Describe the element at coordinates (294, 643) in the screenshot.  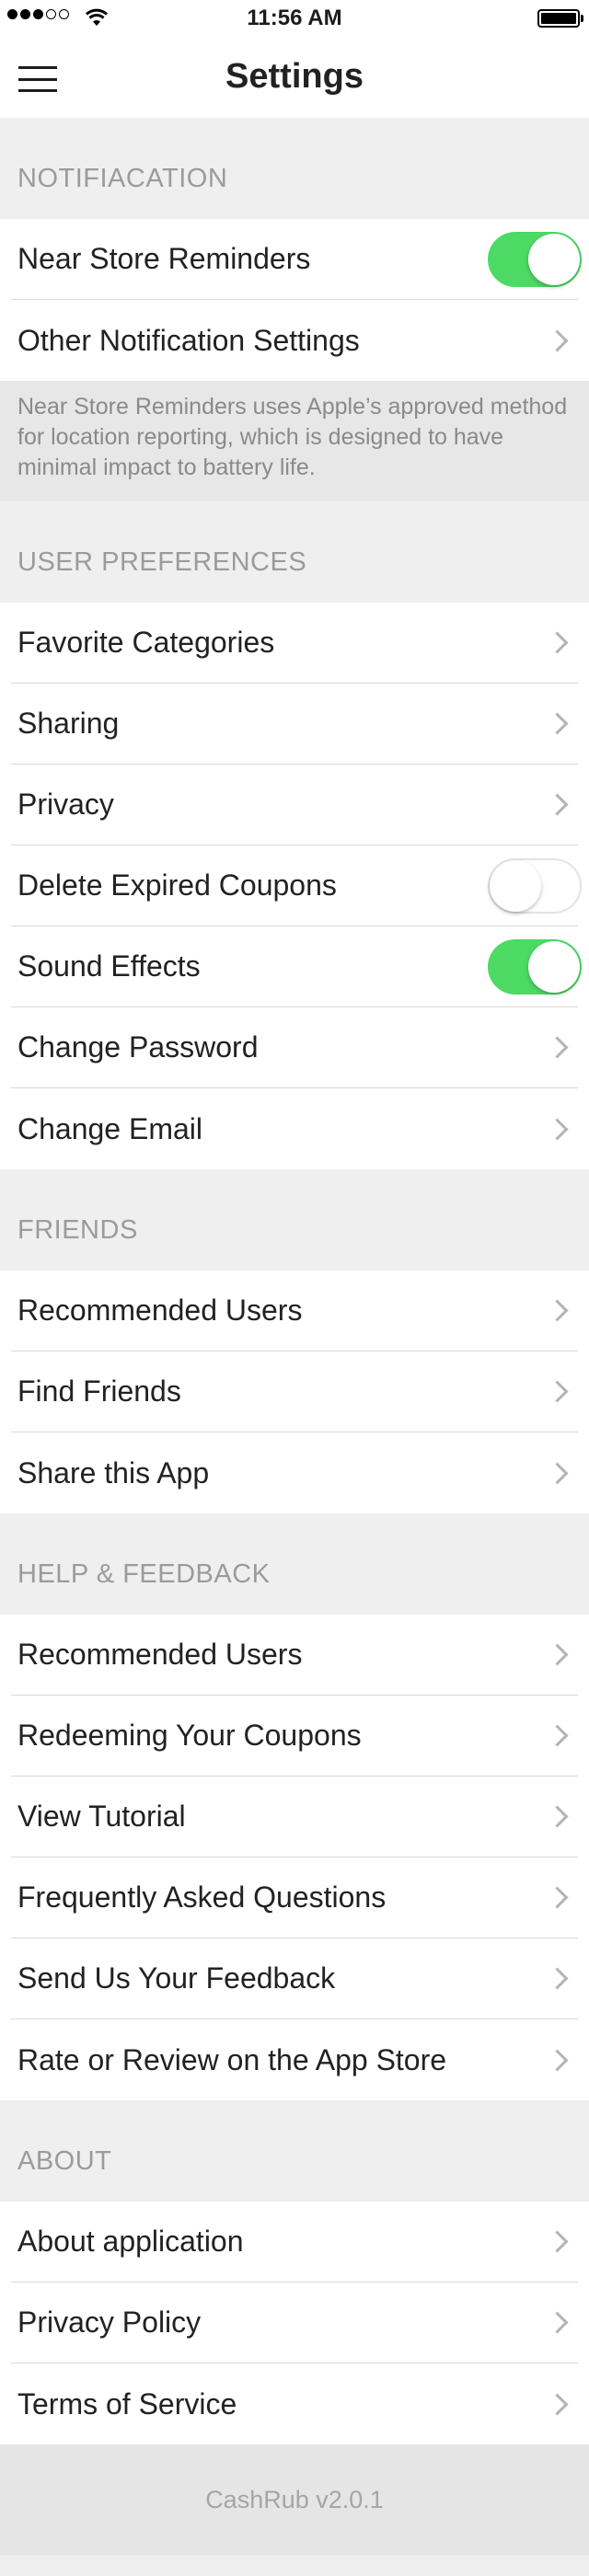
I see `row-favorite-categories: Favorite Categories` at that location.